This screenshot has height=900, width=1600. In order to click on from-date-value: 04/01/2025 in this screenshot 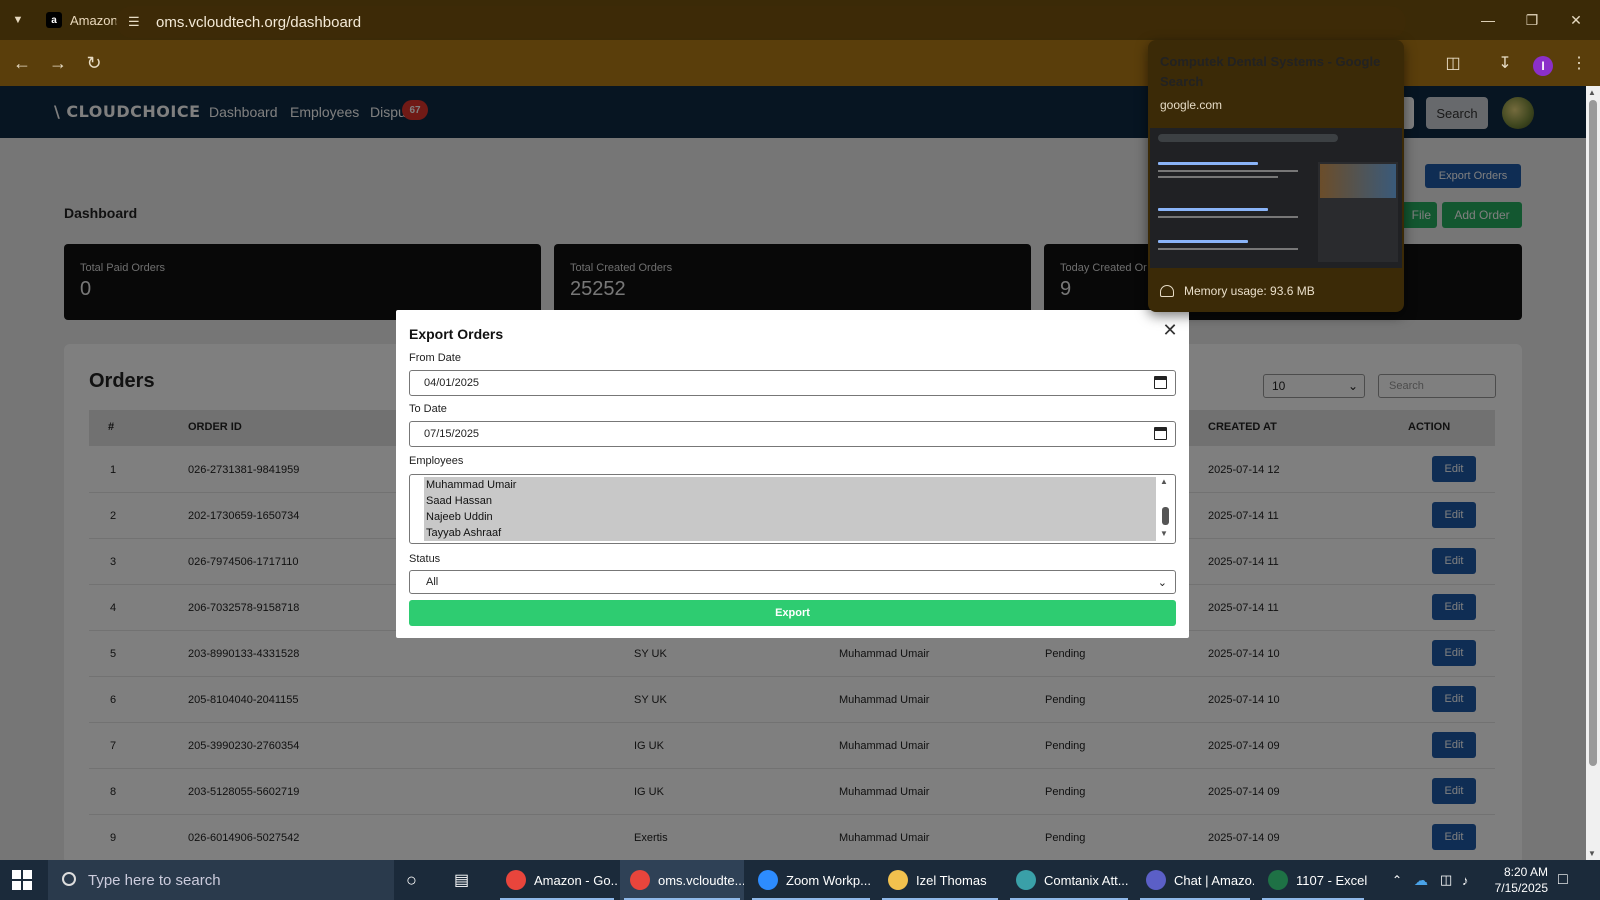, I will do `click(452, 383)`.